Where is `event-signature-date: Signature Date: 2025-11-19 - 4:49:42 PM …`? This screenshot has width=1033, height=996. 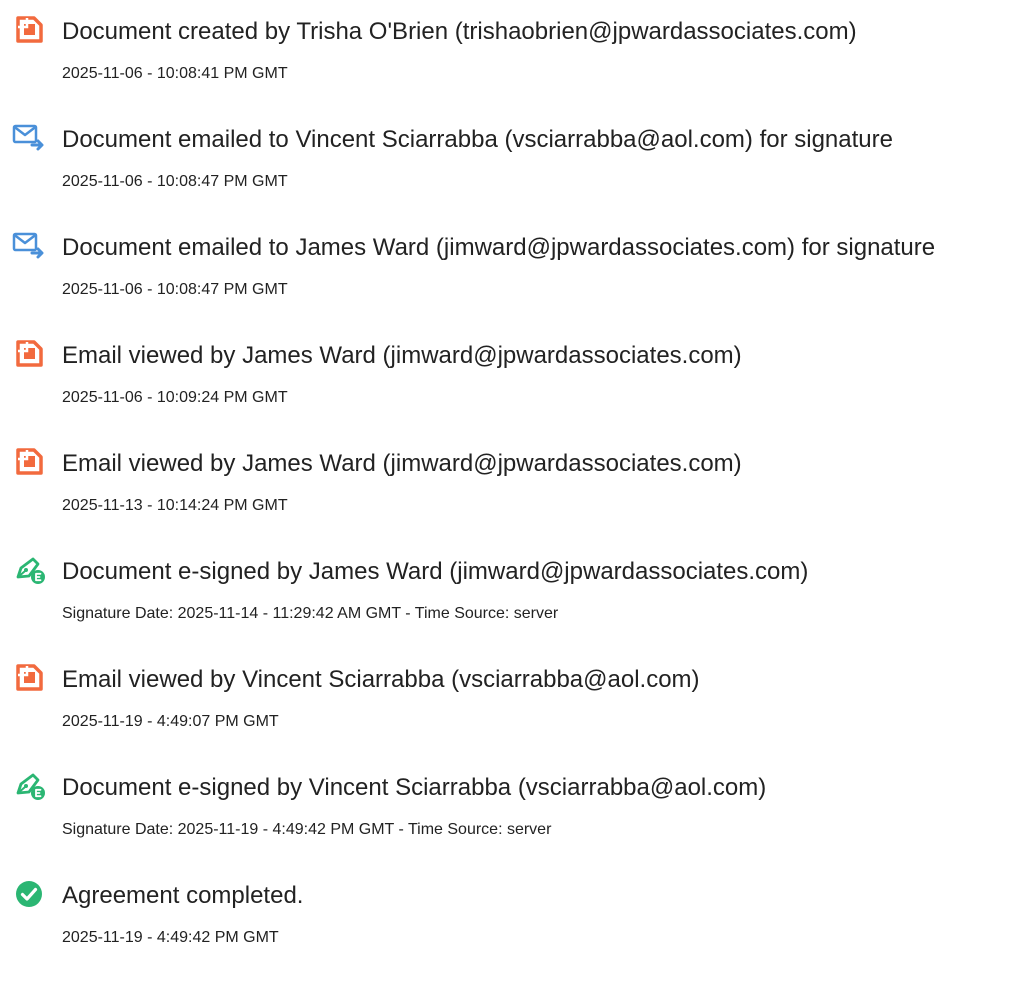 event-signature-date: Signature Date: 2025-11-19 - 4:49:42 PM … is located at coordinates (307, 829).